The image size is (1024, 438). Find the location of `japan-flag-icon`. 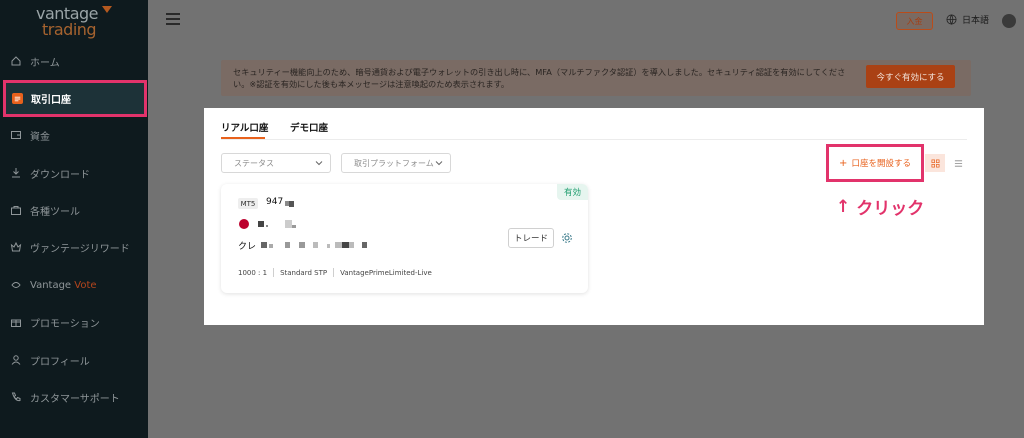

japan-flag-icon is located at coordinates (244, 224).